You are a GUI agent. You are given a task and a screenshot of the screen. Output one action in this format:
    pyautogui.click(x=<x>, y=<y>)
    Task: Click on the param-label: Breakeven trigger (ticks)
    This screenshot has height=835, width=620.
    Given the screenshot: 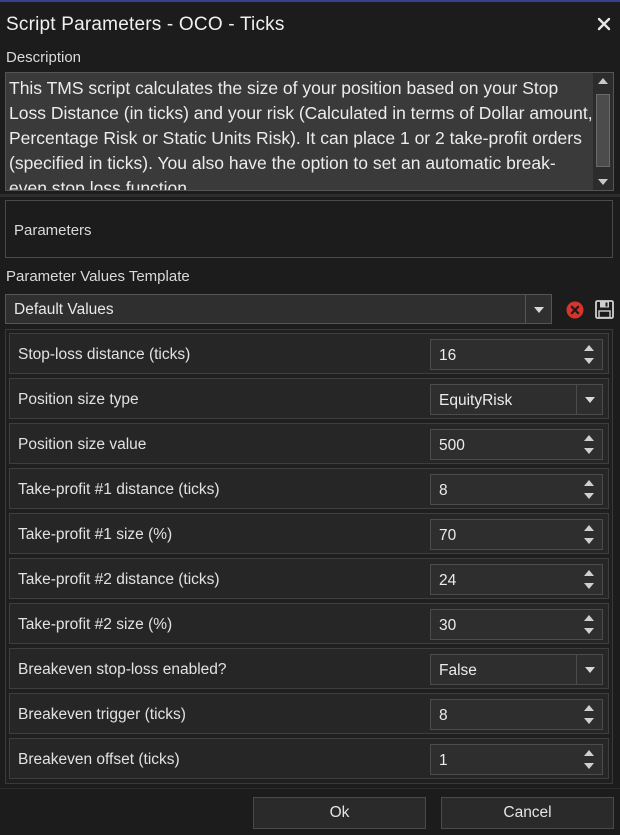 What is the action you would take?
    pyautogui.click(x=102, y=714)
    